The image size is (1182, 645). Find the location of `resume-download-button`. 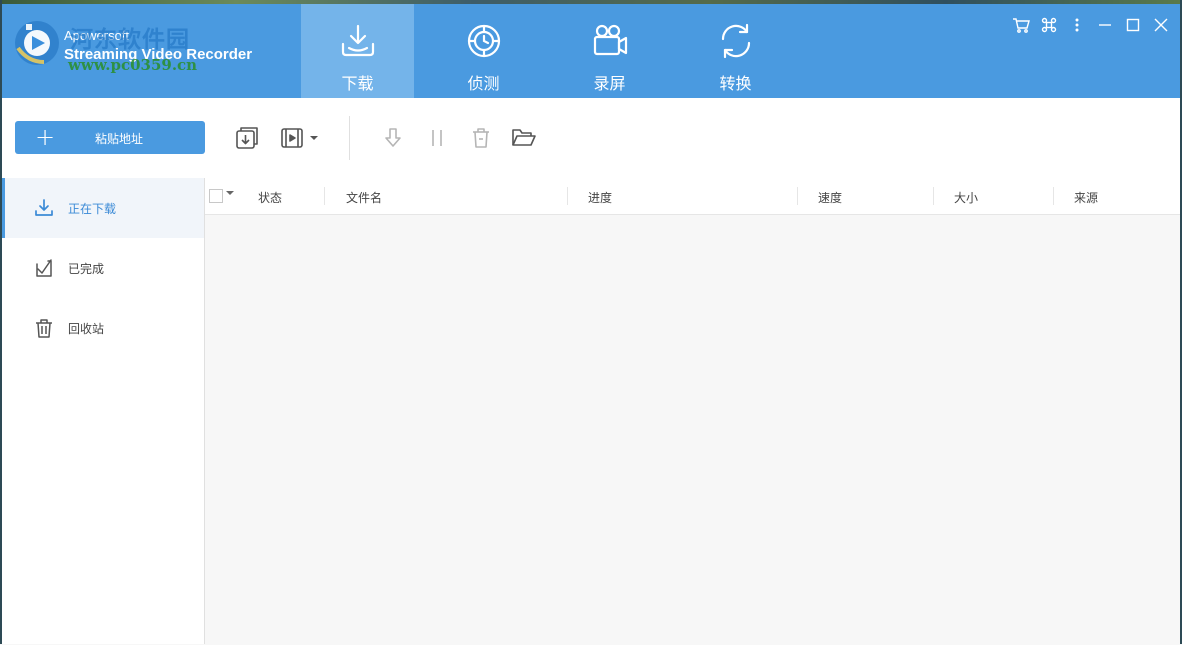

resume-download-button is located at coordinates (393, 138).